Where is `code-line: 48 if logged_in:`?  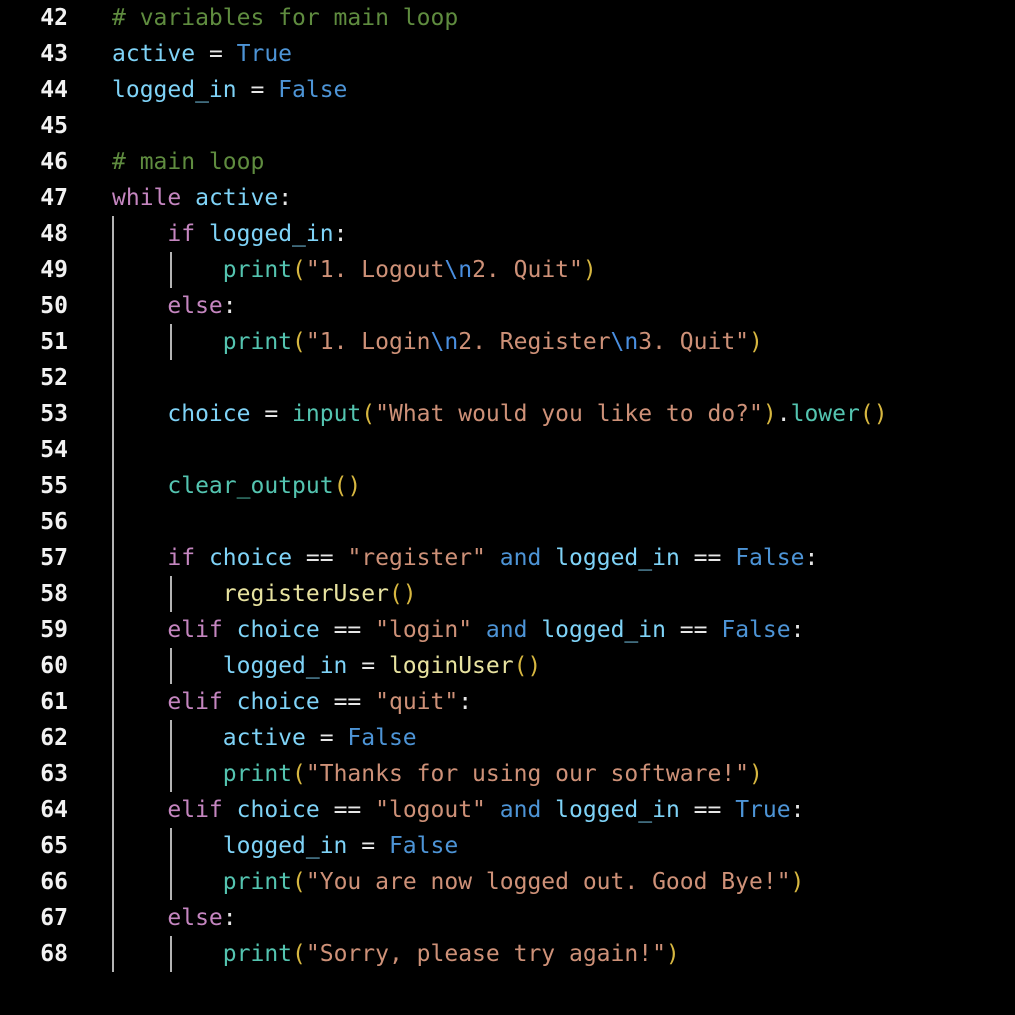 code-line: 48 if logged_in: is located at coordinates (507, 234).